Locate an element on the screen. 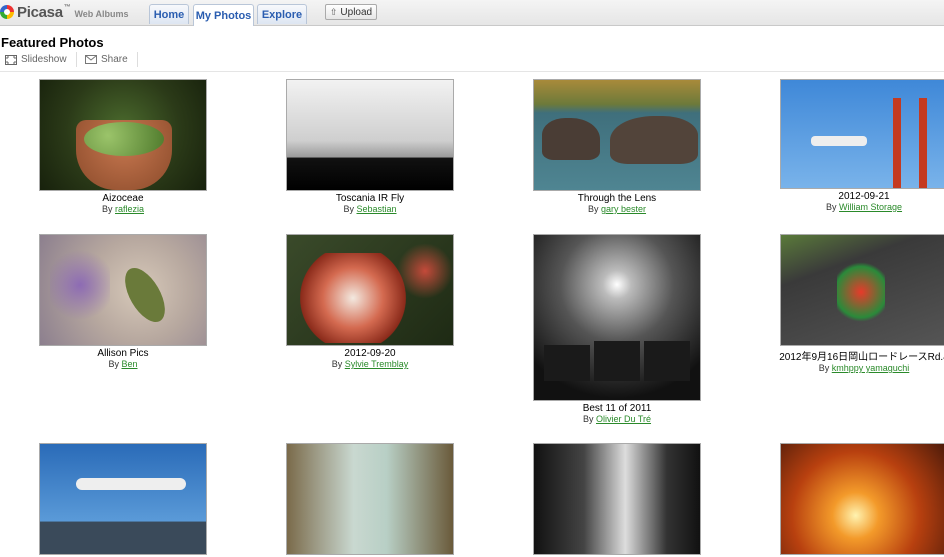  divider is located at coordinates (472, 71).